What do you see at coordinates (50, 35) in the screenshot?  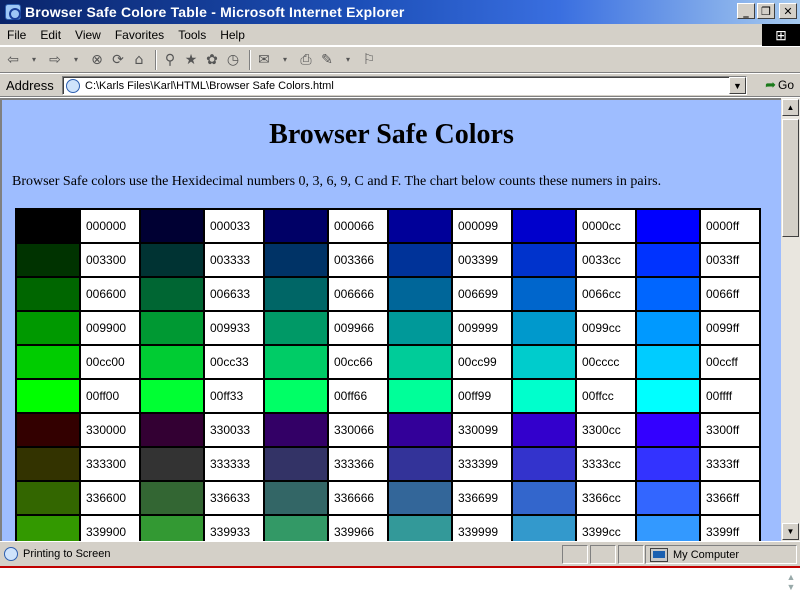 I see `menu-edit: Edit` at bounding box center [50, 35].